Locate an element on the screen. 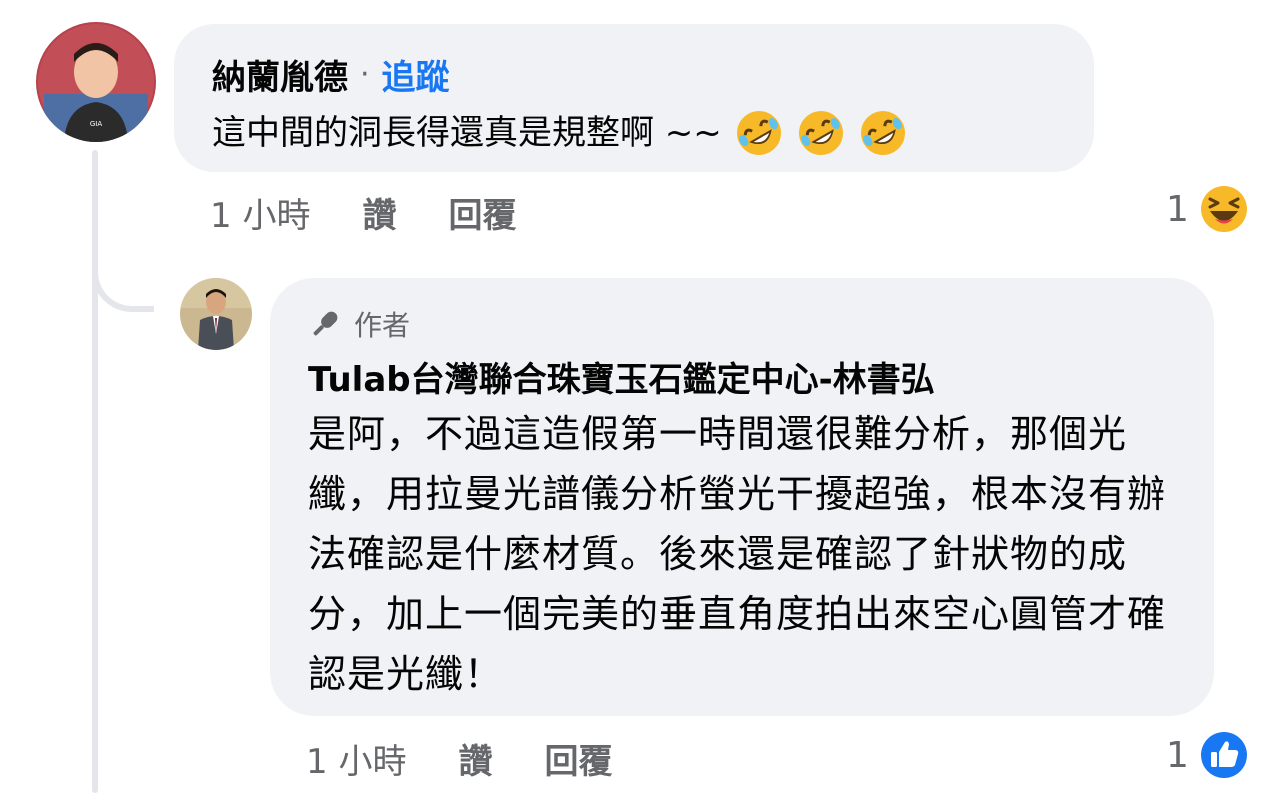 The width and height of the screenshot is (1284, 793). laughing-emoji-icon is located at coordinates (1223, 209).